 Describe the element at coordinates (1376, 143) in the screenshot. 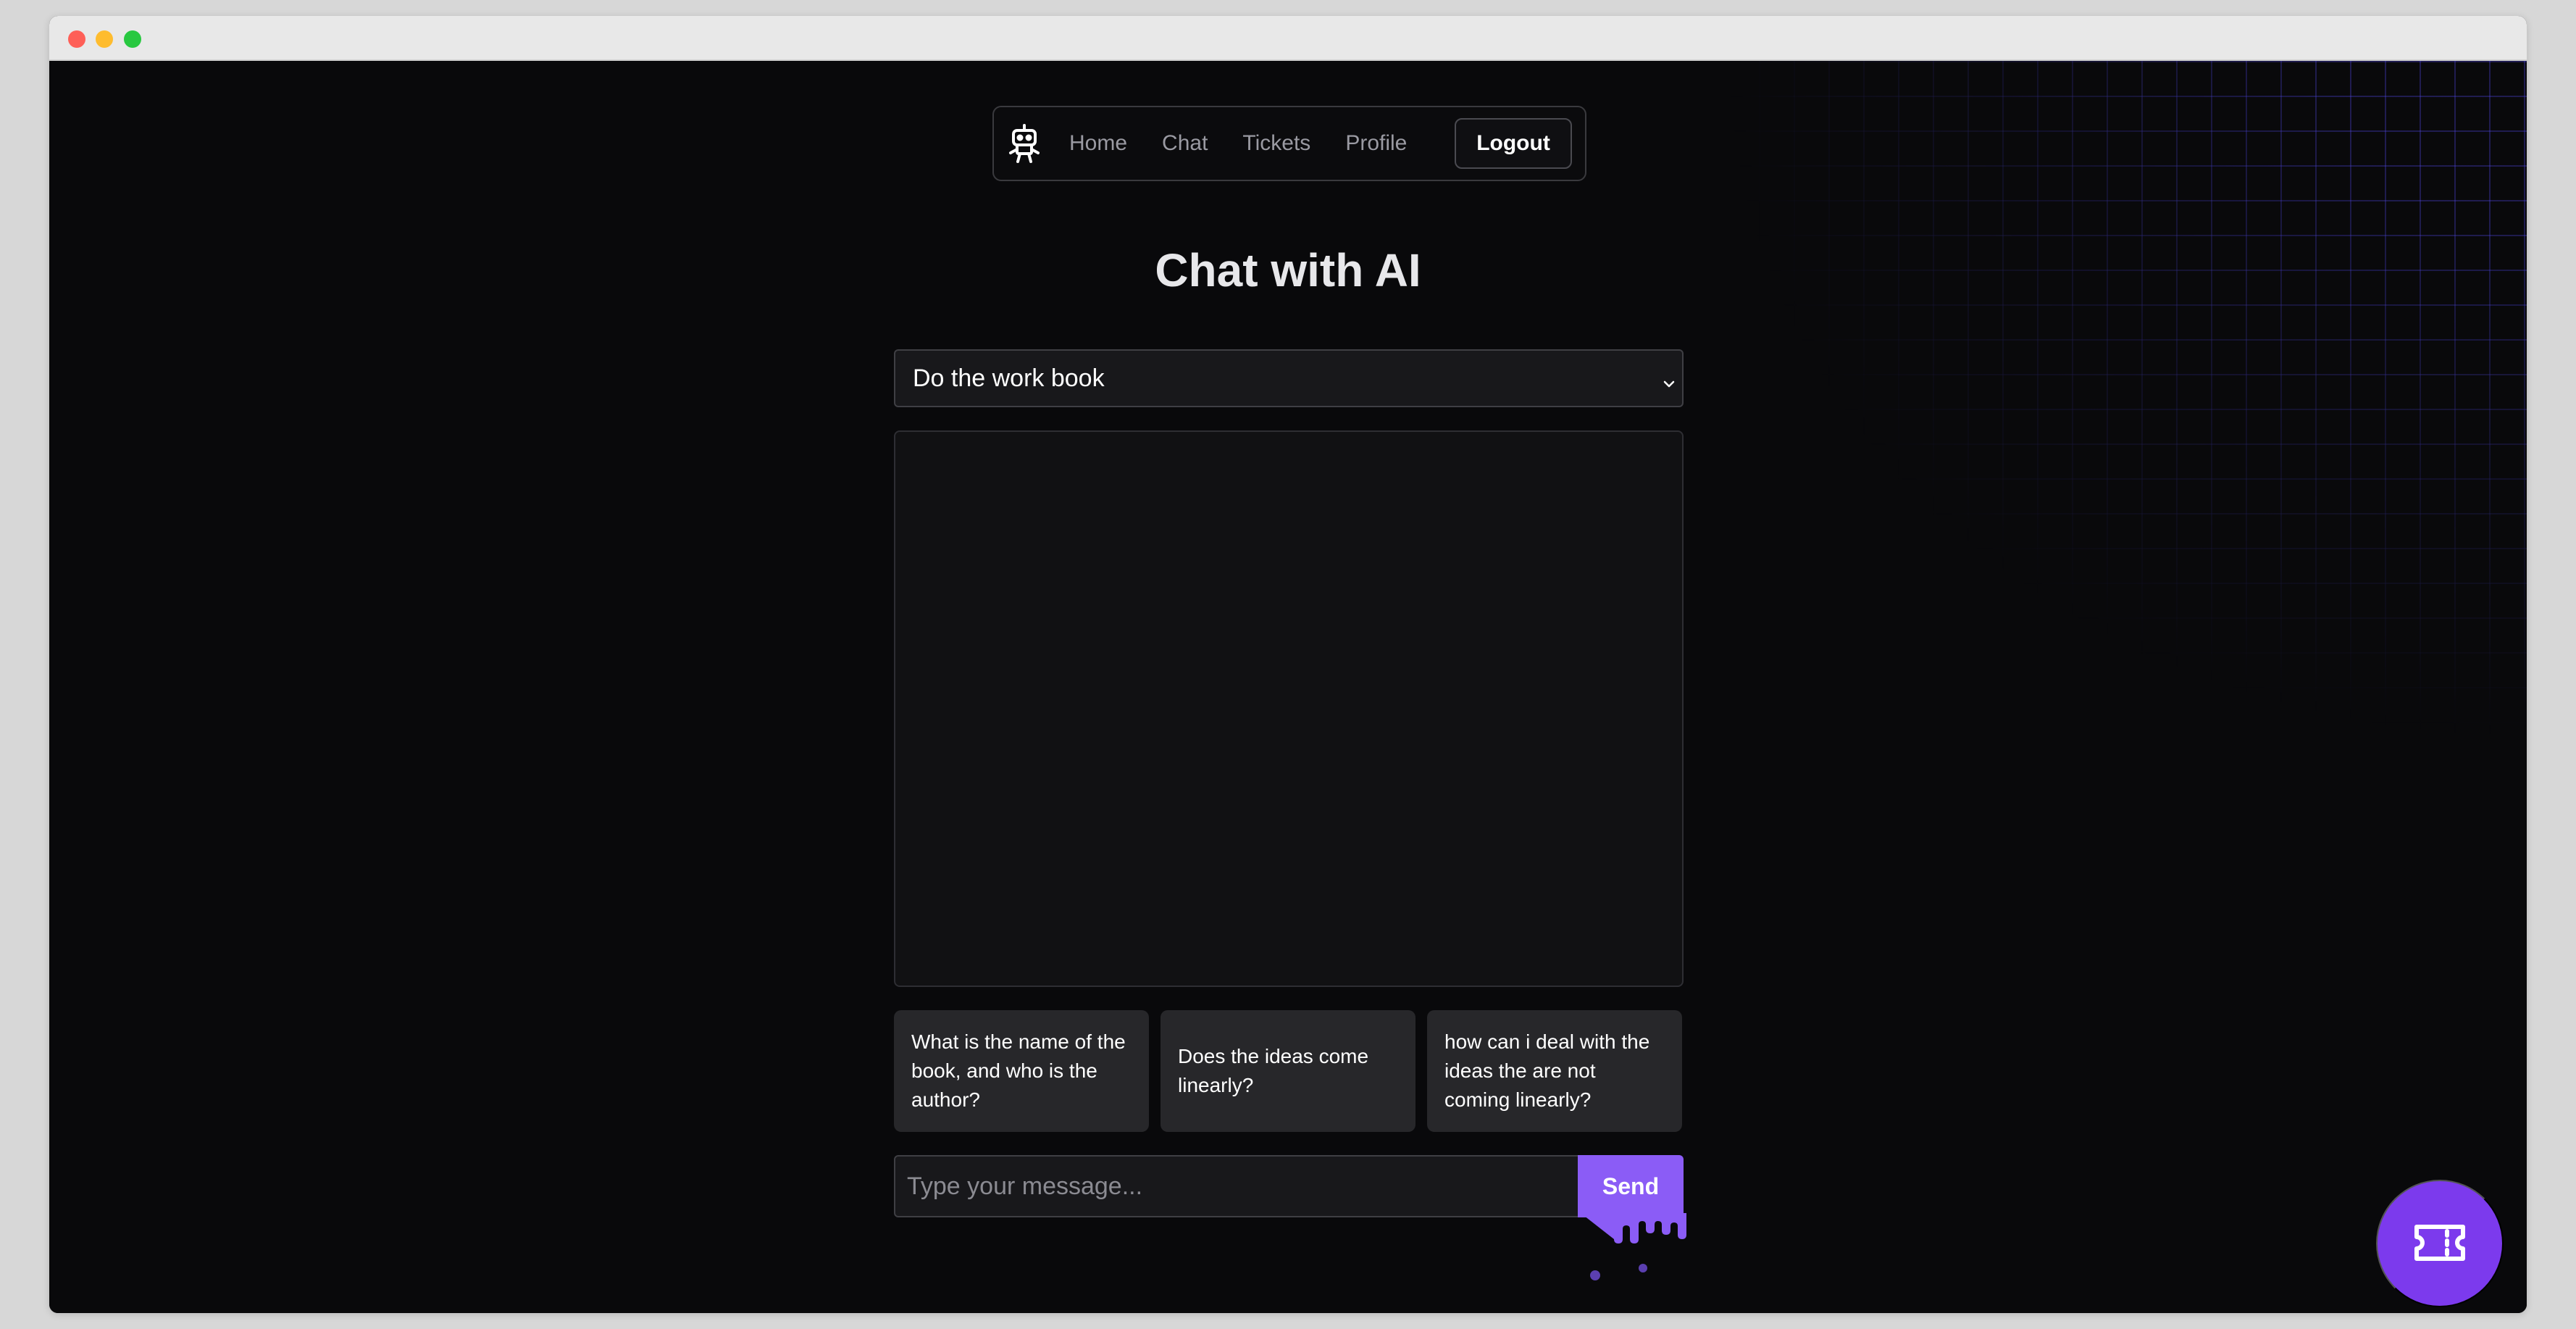

I see `nav-link-profile: Profile` at that location.